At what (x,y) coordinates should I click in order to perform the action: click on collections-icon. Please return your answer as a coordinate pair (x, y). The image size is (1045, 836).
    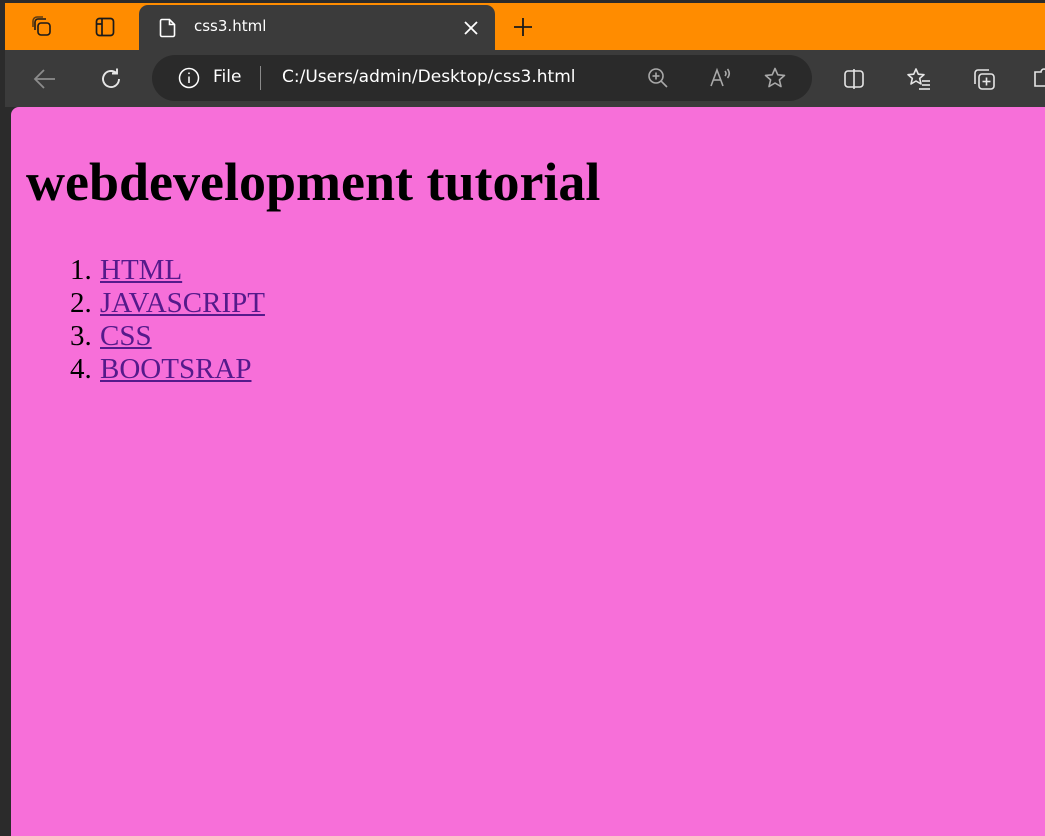
    Looking at the image, I should click on (984, 79).